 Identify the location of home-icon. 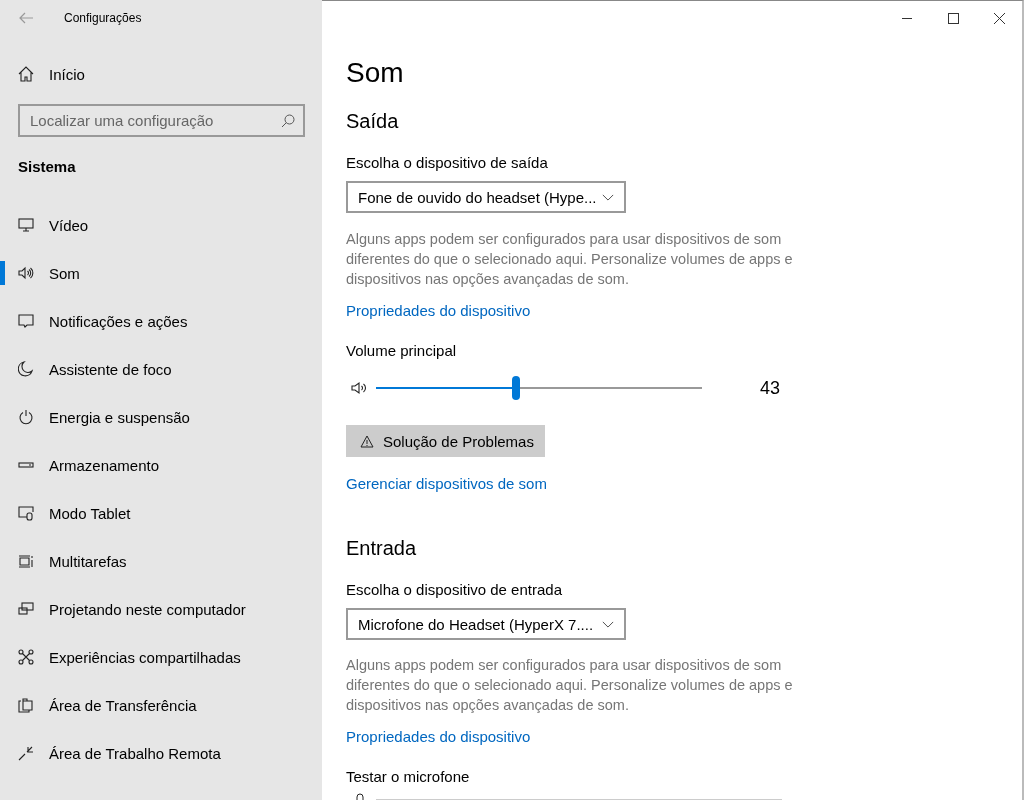
(26, 74).